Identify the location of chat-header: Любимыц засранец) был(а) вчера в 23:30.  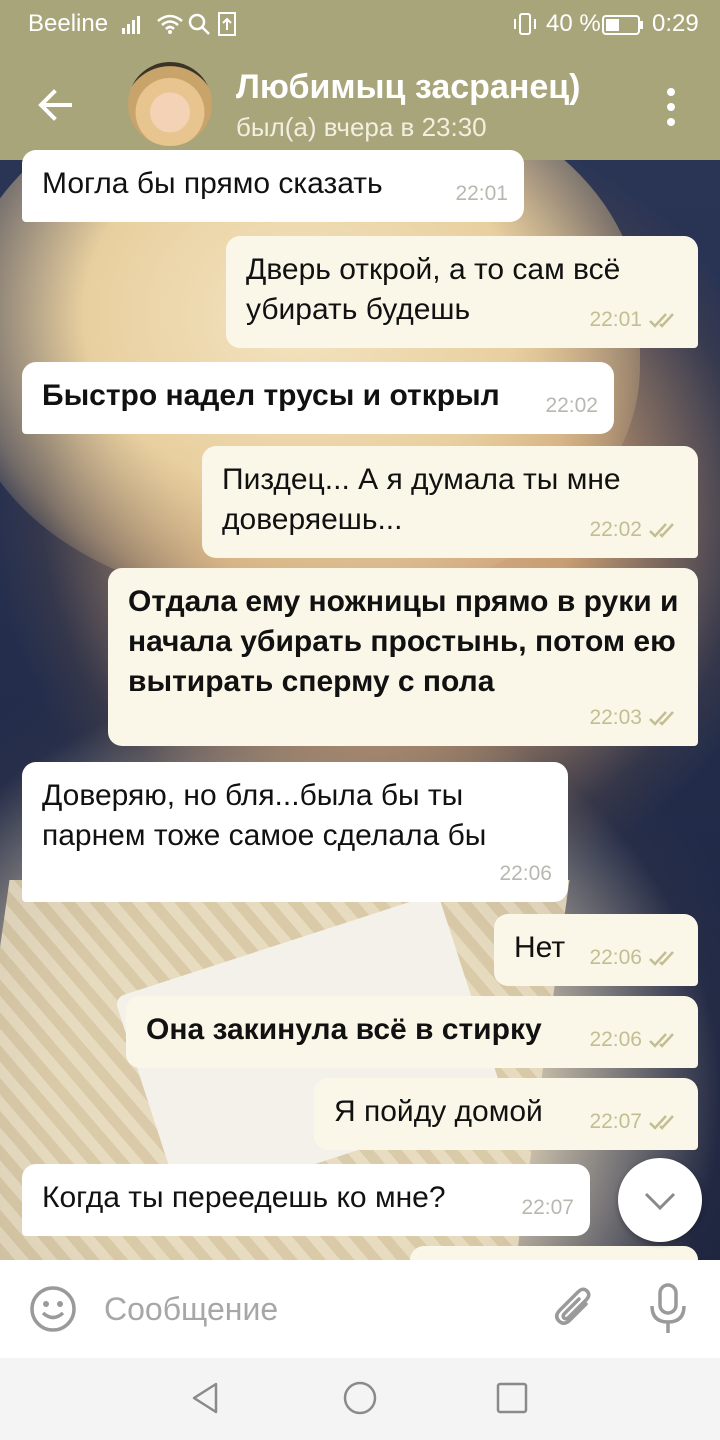
(360, 104).